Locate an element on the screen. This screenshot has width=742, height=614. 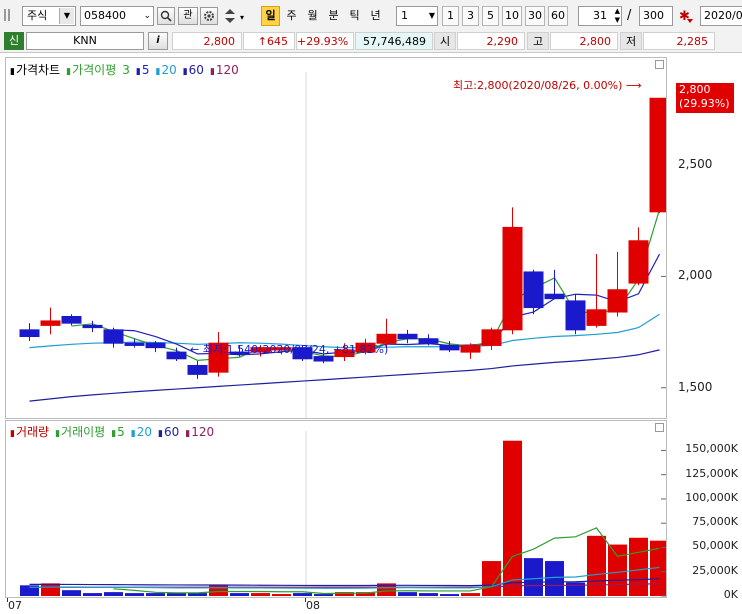
chevron-down-icon: ⌄ is located at coordinates (147, 16).